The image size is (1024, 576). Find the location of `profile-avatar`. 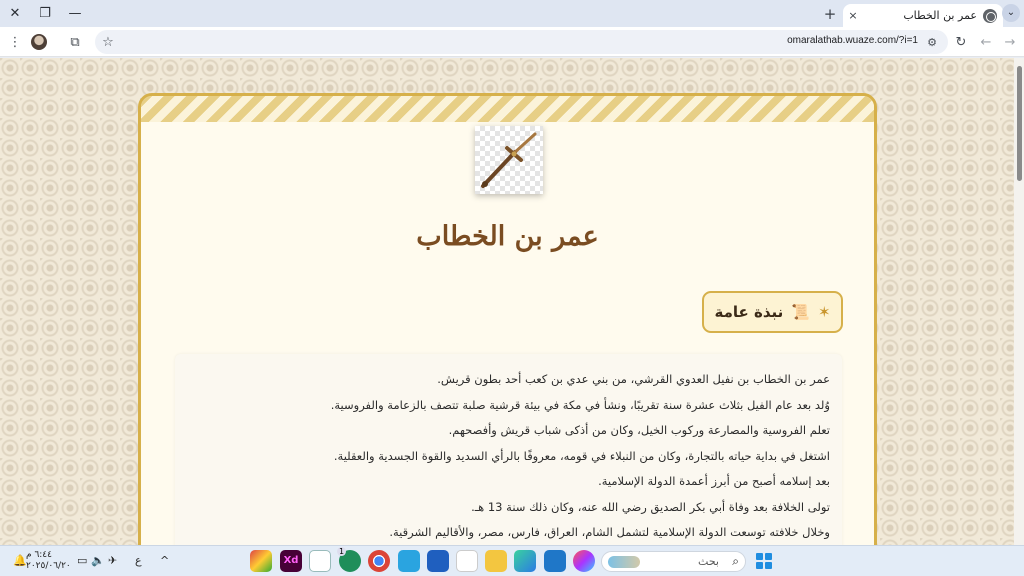

profile-avatar is located at coordinates (39, 42).